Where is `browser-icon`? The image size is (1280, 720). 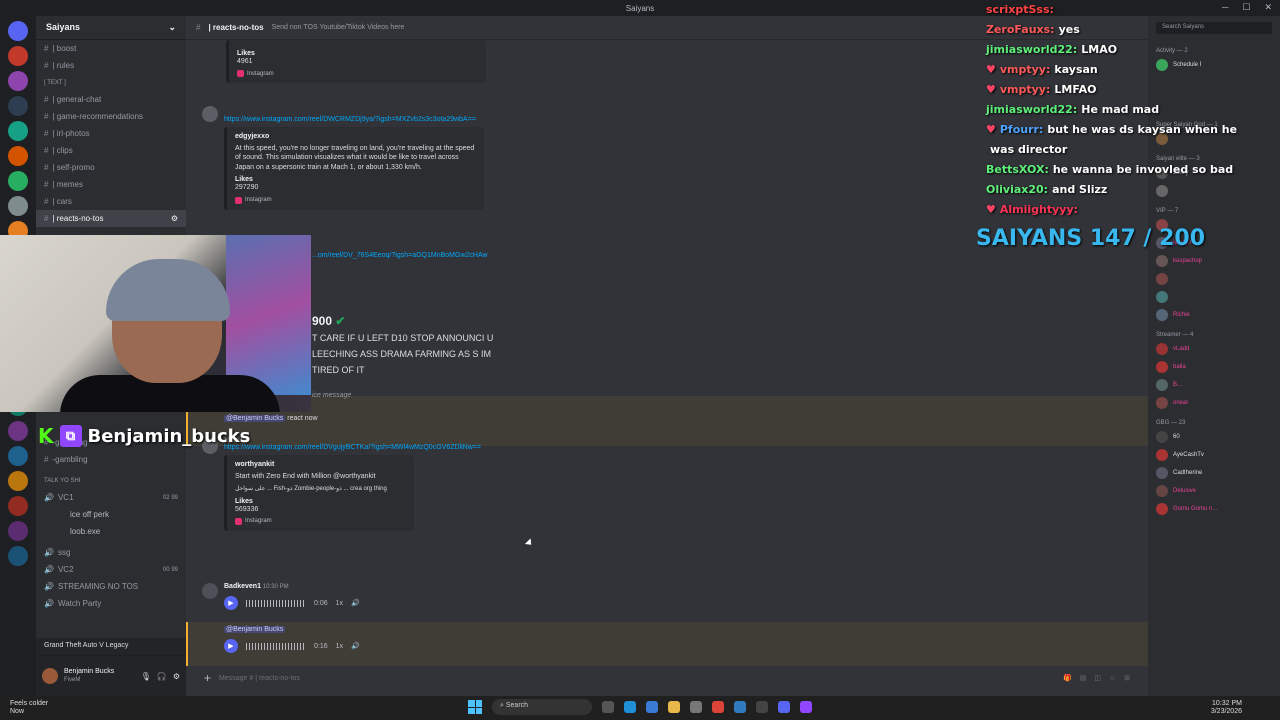
browser-icon is located at coordinates (652, 707).